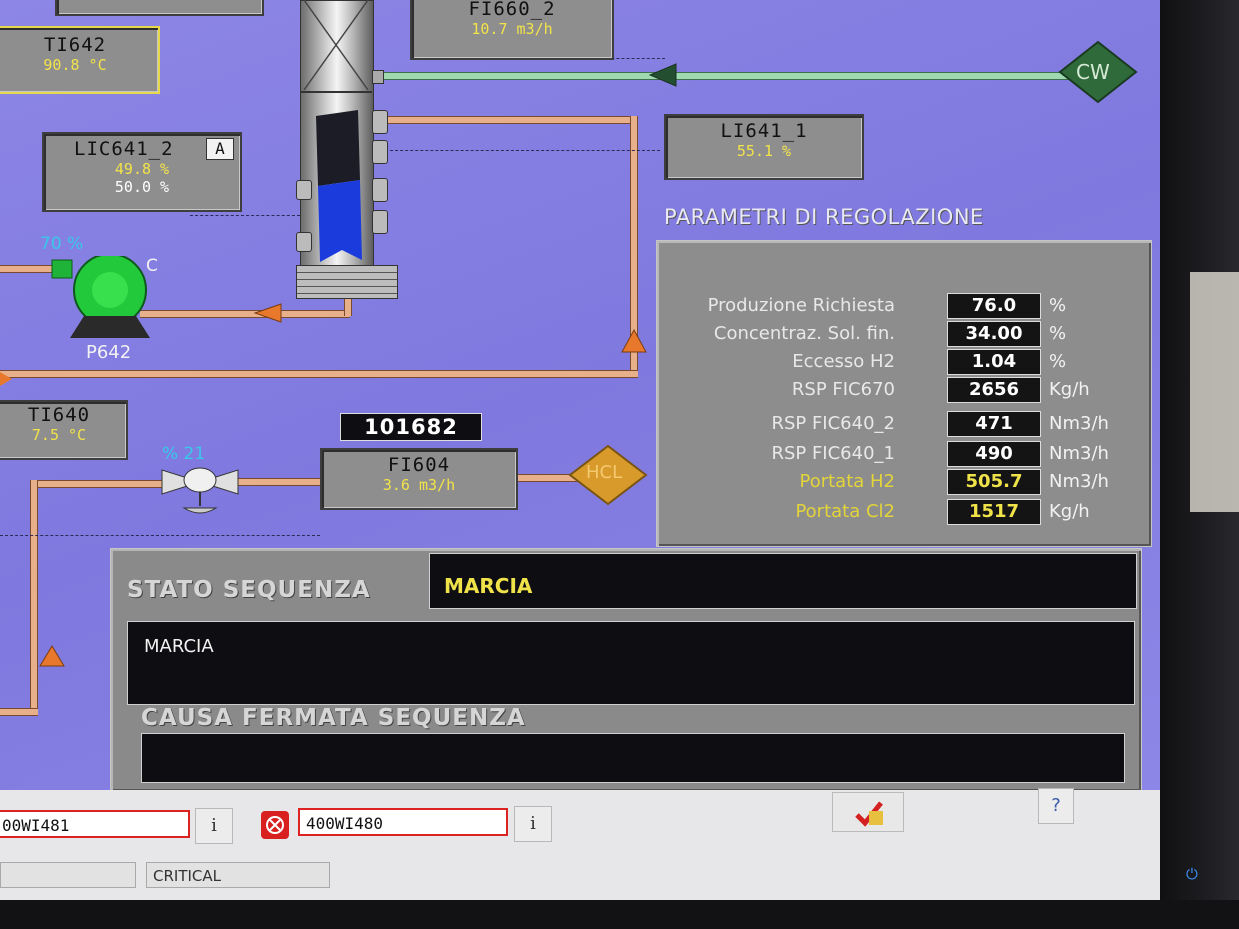  I want to click on params-title: PARAMETRI DI REGOLAZIONE, so click(824, 217).